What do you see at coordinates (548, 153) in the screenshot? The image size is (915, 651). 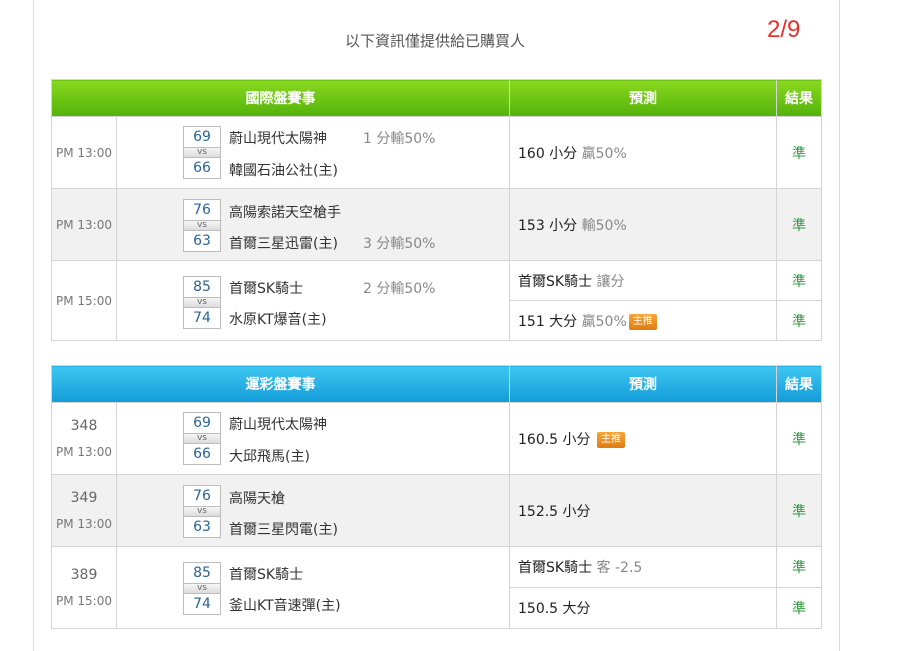 I see `prediction-value: 160 小分` at bounding box center [548, 153].